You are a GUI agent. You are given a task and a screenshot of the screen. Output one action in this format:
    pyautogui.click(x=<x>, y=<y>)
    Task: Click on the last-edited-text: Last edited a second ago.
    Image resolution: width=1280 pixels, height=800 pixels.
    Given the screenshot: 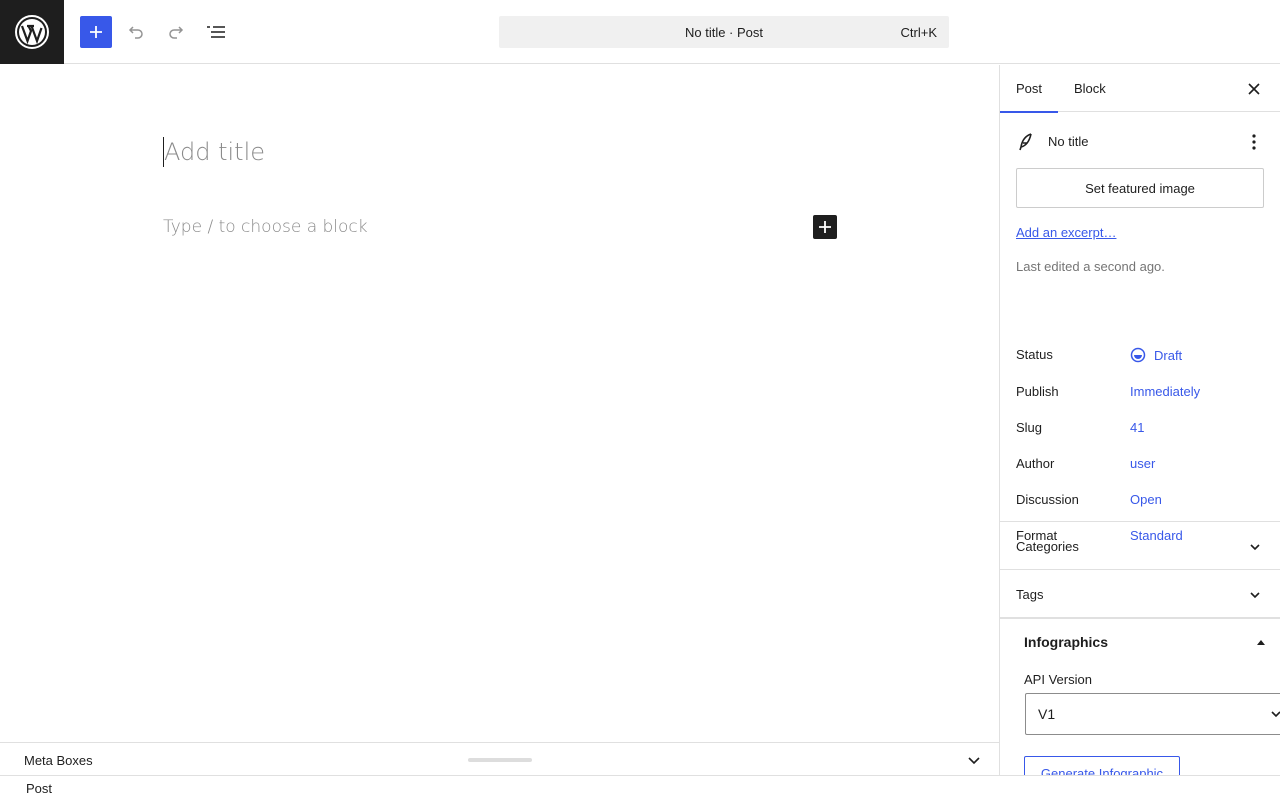 What is the action you would take?
    pyautogui.click(x=1090, y=266)
    